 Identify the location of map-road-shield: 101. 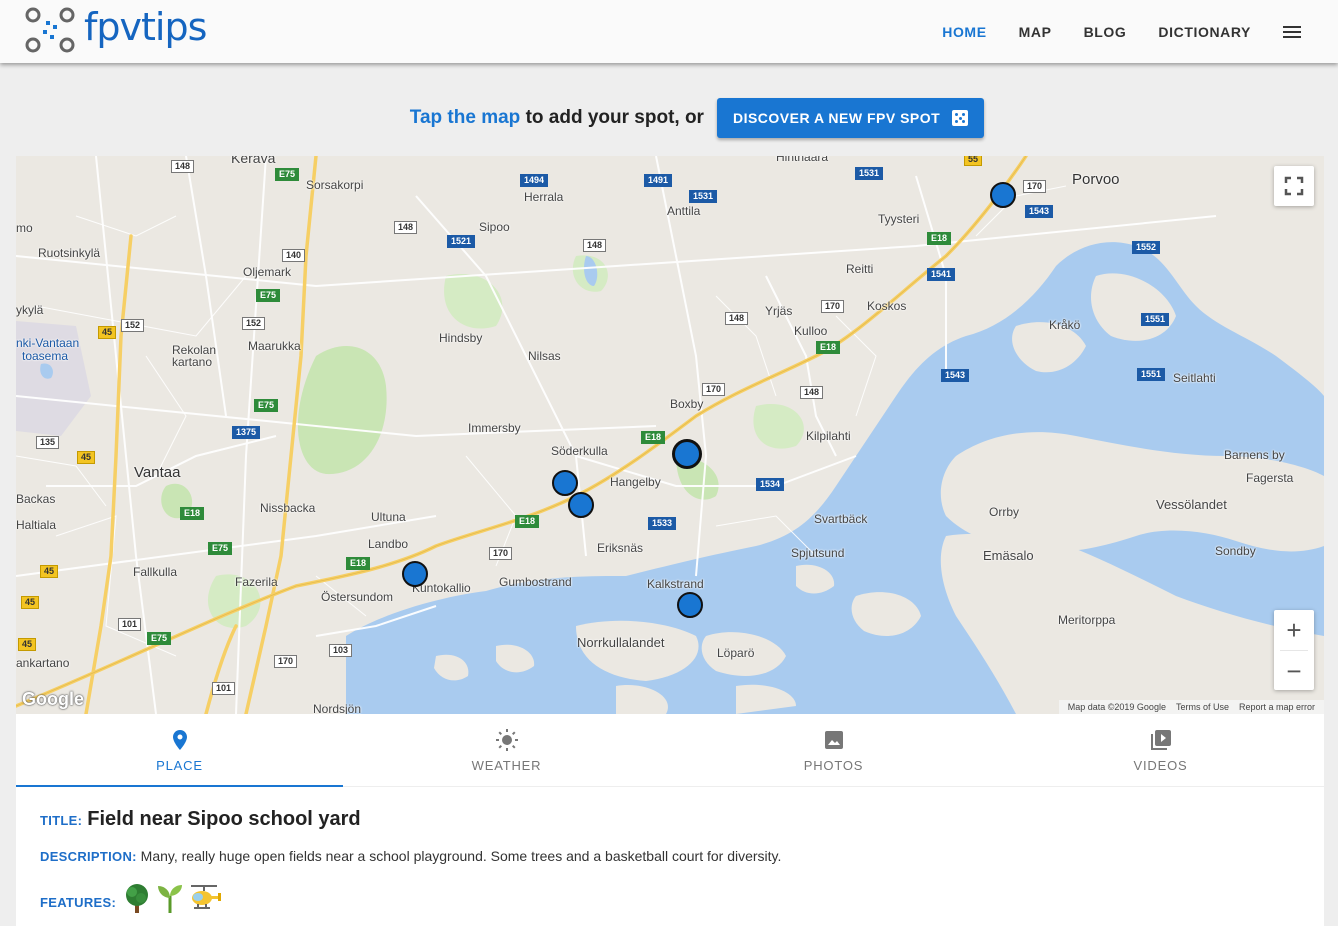
(130, 624).